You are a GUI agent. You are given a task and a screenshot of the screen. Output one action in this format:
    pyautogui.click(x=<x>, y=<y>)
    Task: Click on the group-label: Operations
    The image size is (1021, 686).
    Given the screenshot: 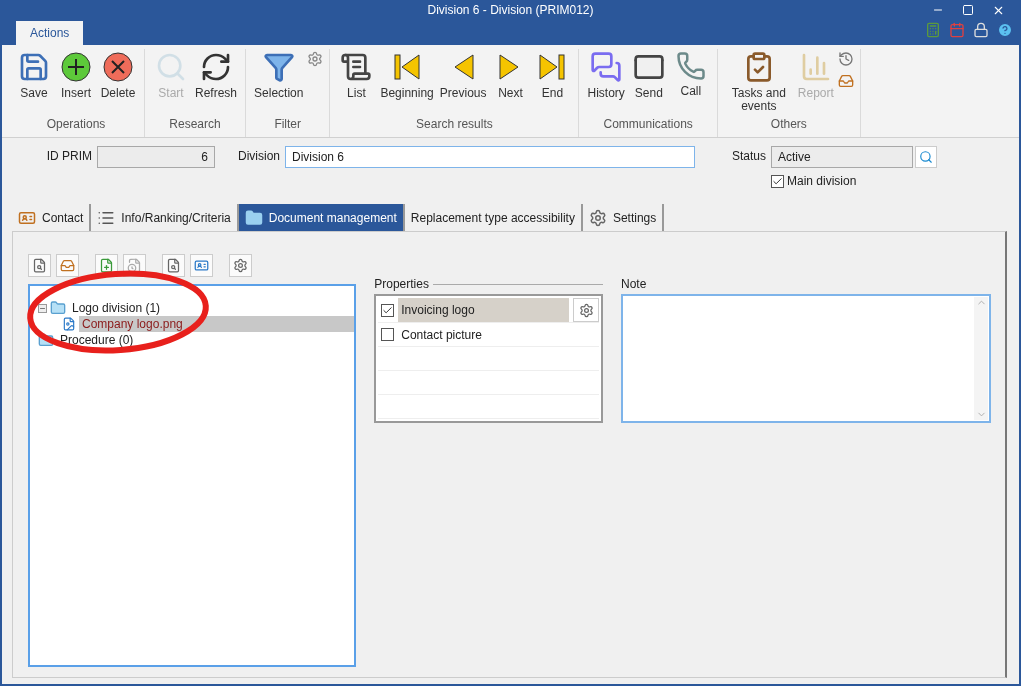 What is the action you would take?
    pyautogui.click(x=76, y=125)
    